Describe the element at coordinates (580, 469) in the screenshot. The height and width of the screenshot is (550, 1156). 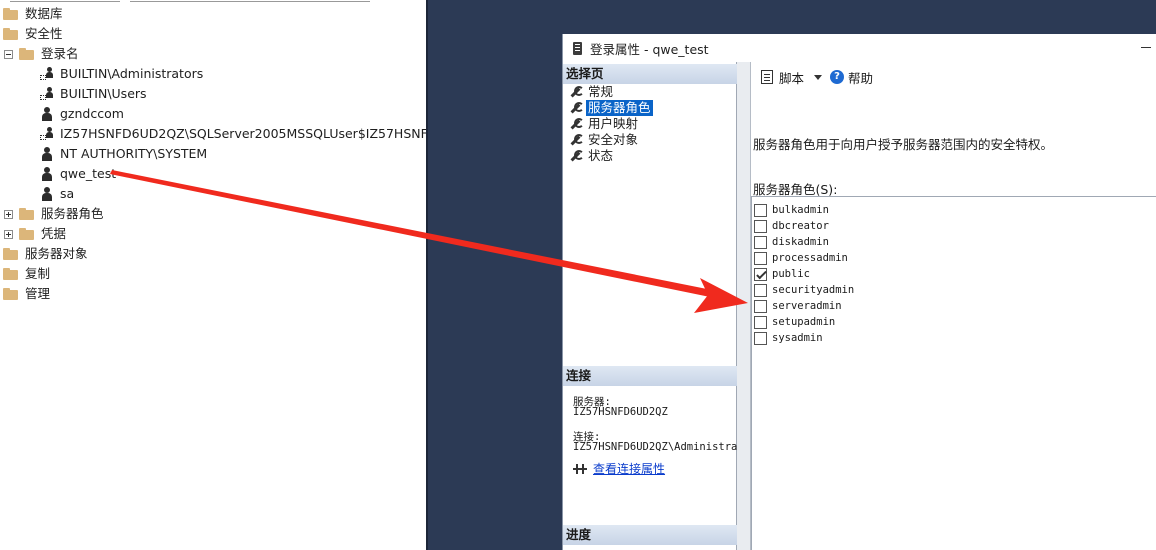
I see `connection-plug-icon` at that location.